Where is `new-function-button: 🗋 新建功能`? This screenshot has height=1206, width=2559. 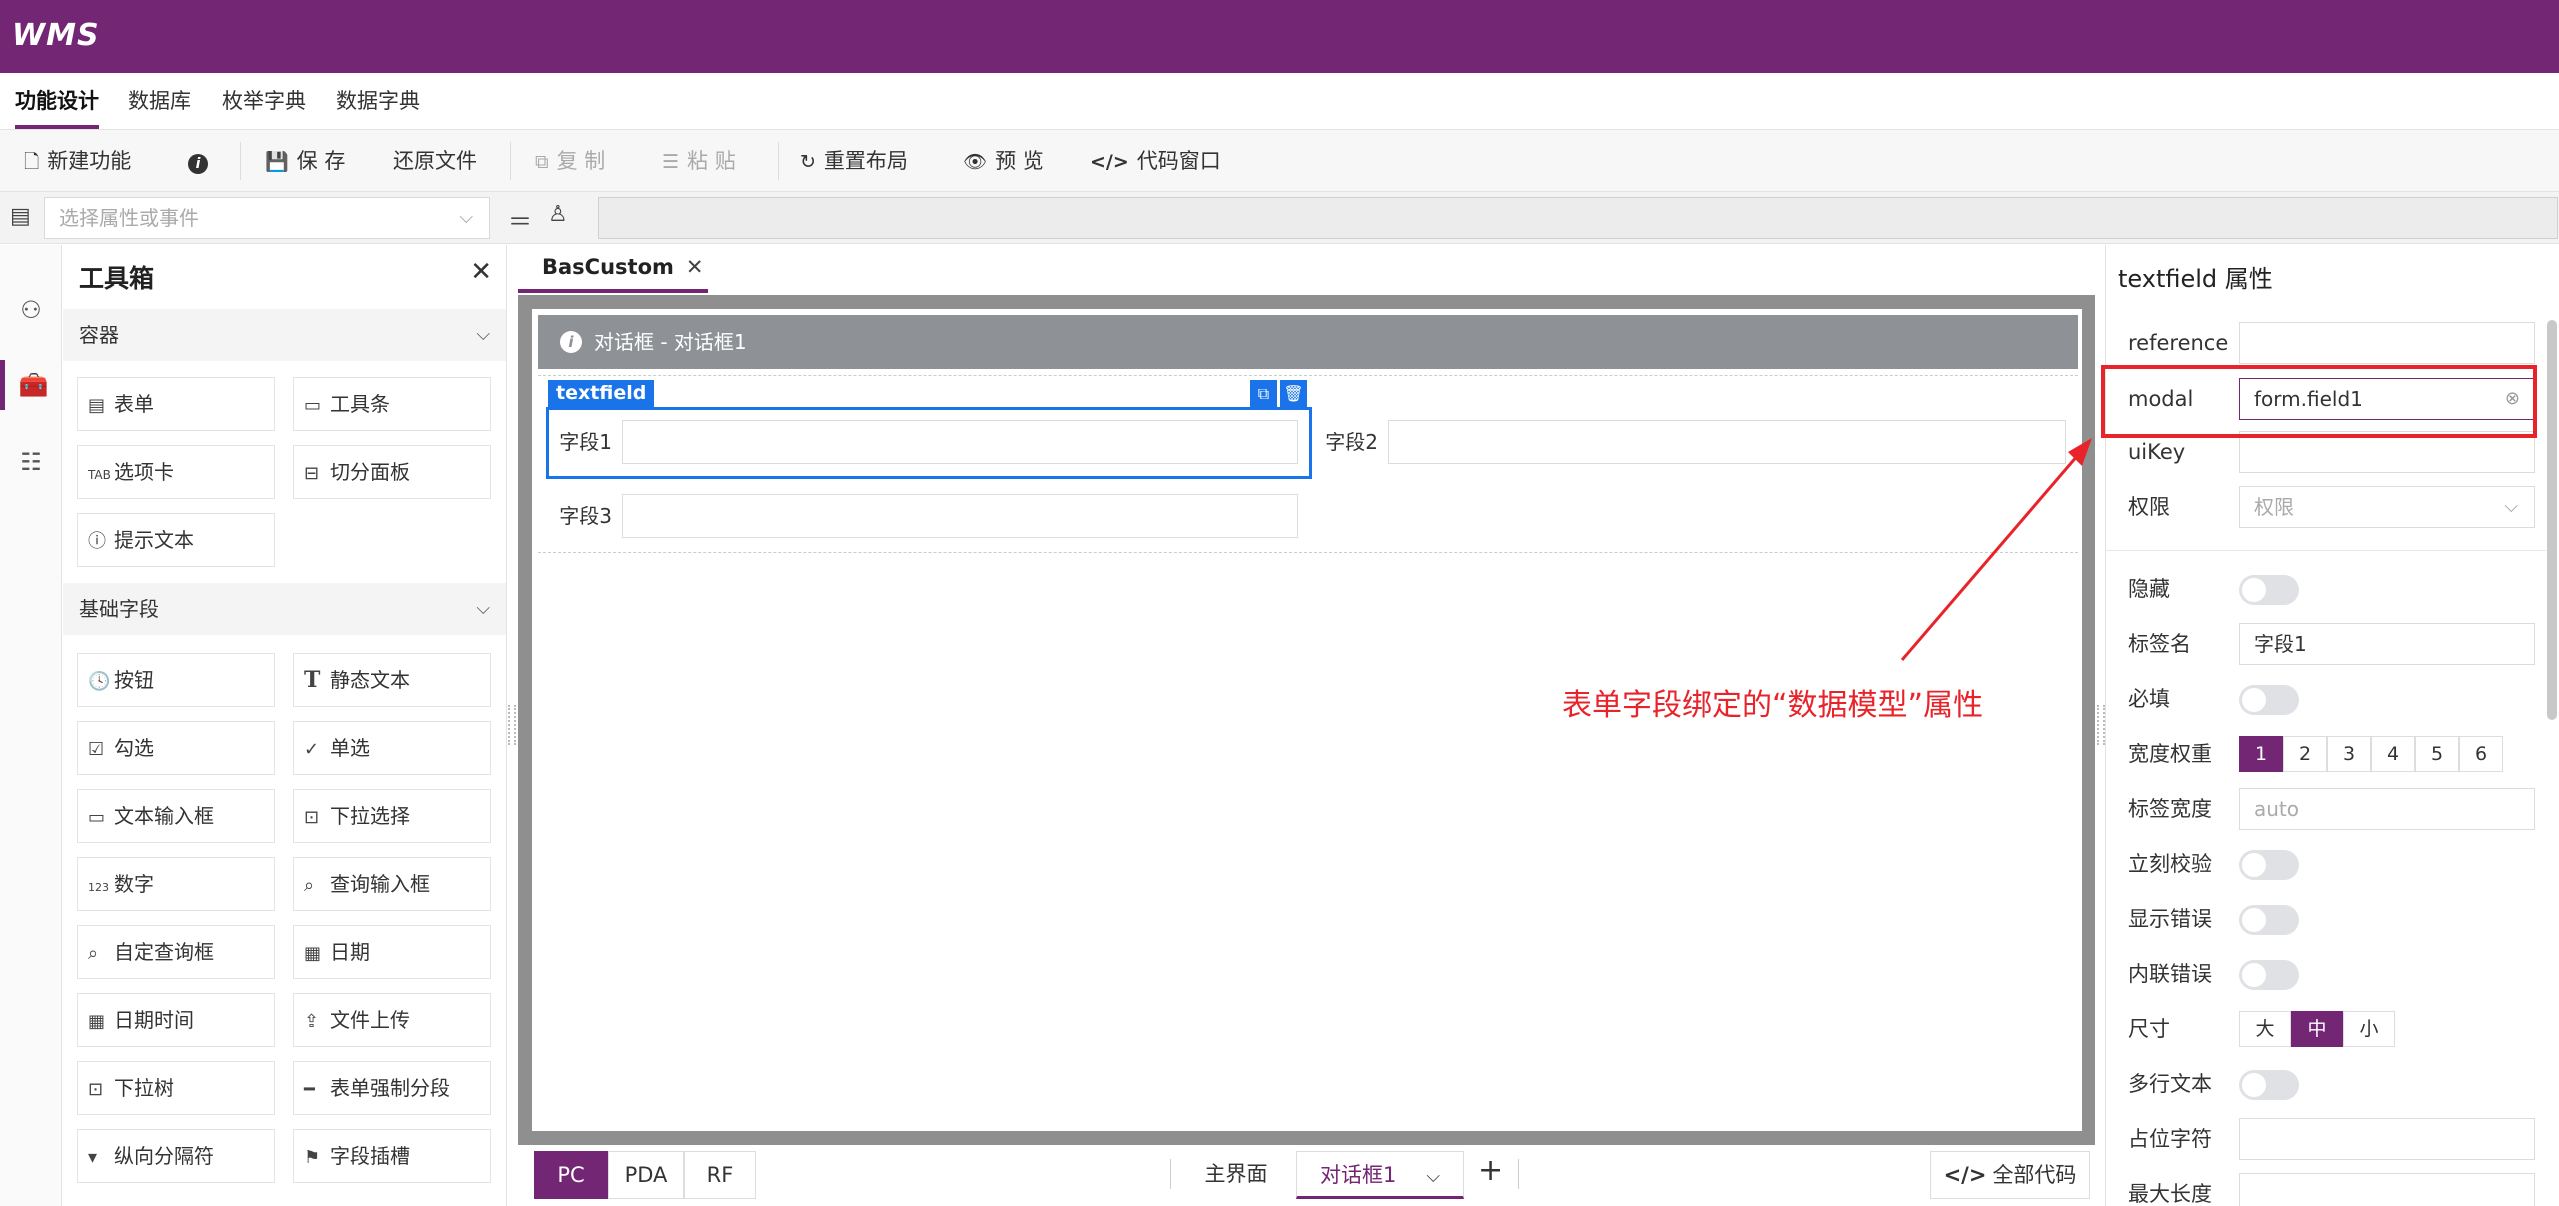 new-function-button: 🗋 新建功能 is located at coordinates (77, 161).